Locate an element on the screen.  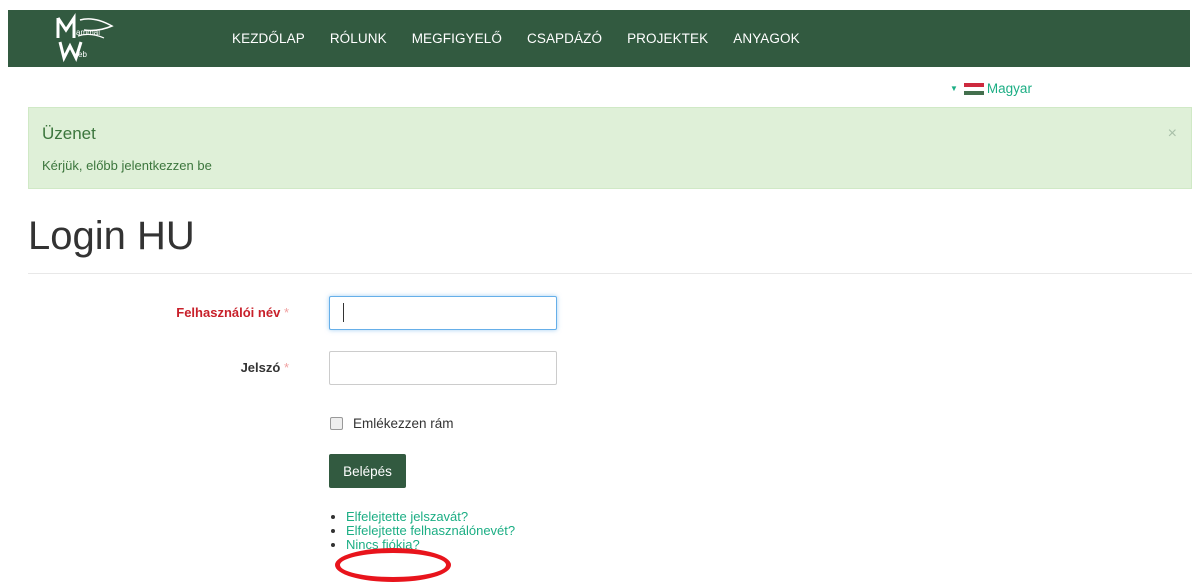
language-label: Magyar is located at coordinates (1009, 88).